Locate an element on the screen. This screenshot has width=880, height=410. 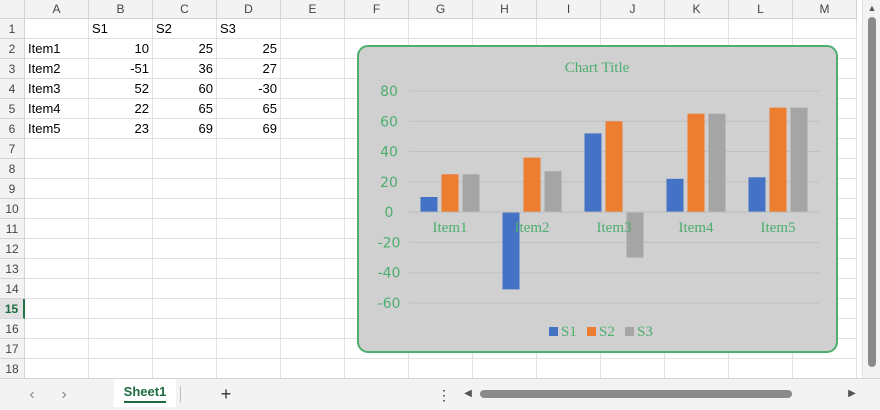
cell-m1 is located at coordinates (825, 29).